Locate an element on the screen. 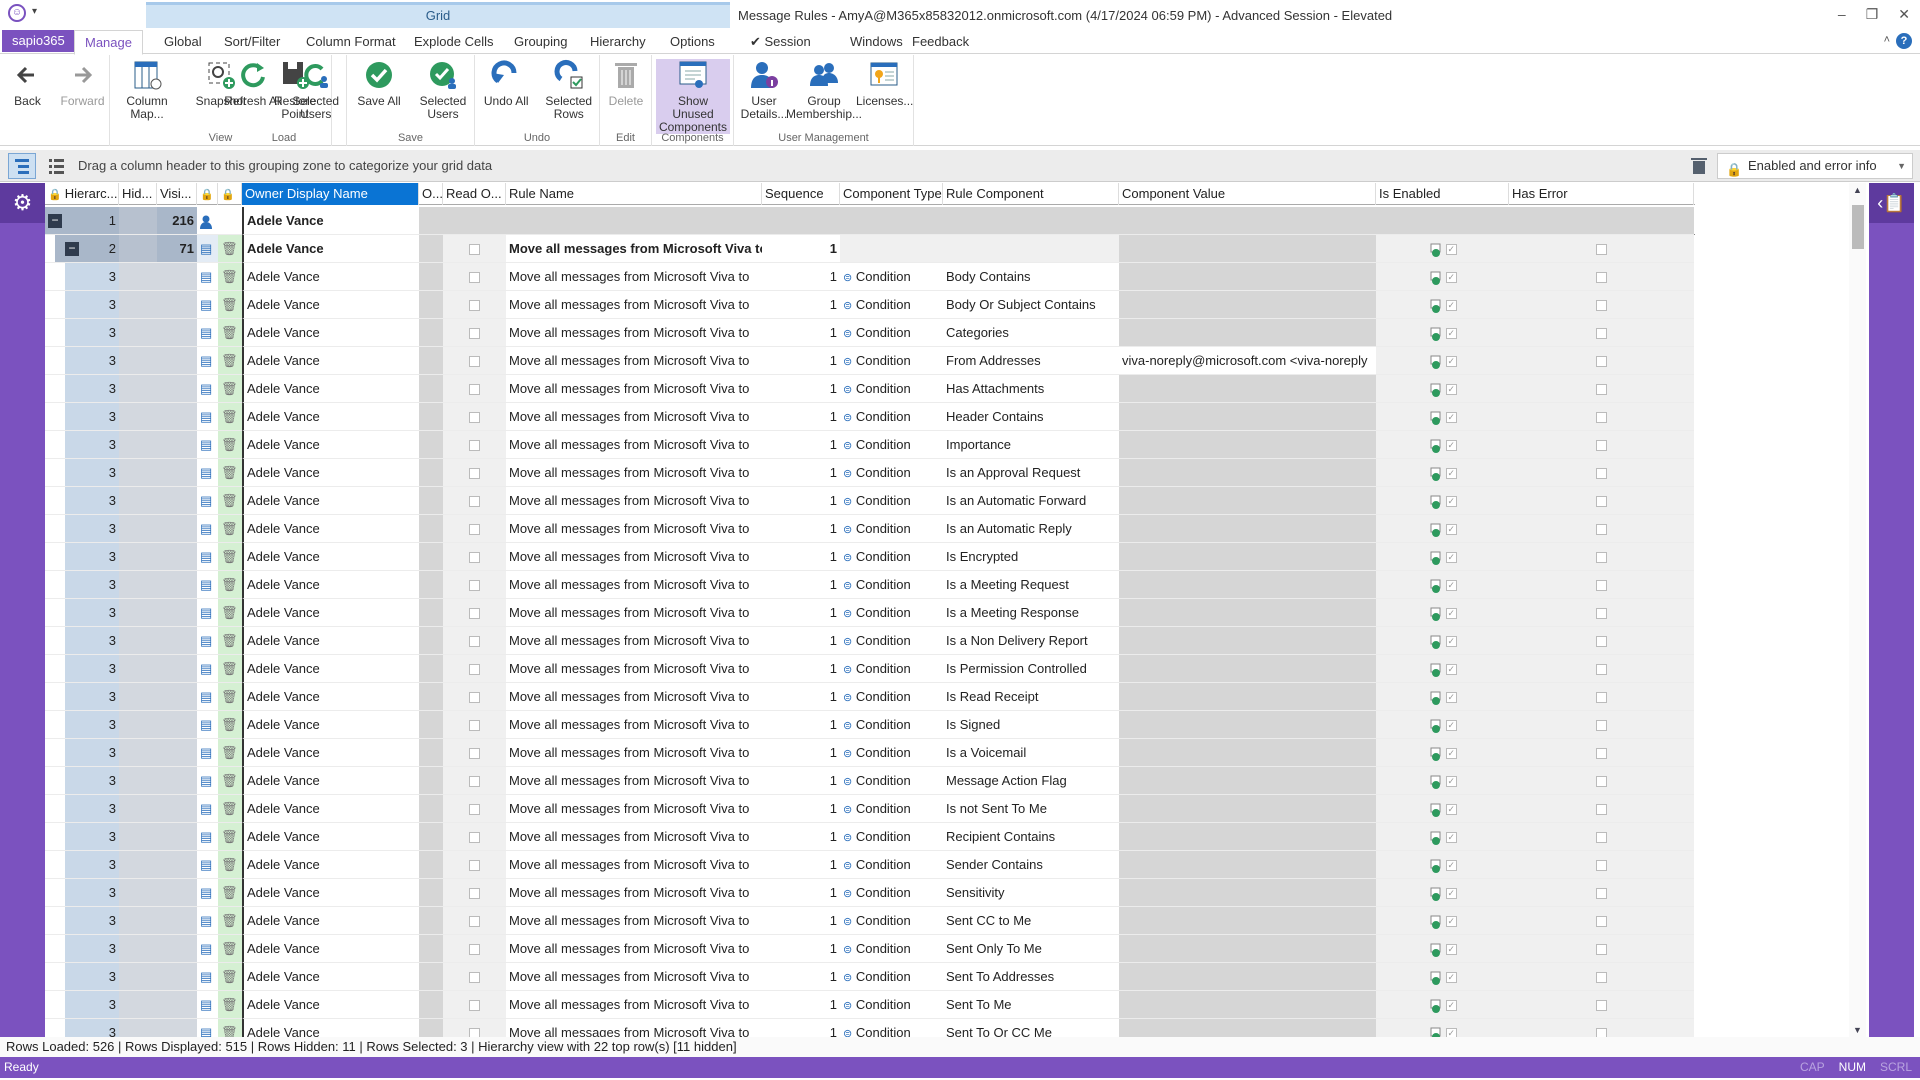 The height and width of the screenshot is (1080, 1920). column-preset-dropdown: 🔒 Enabled and error info ▼ is located at coordinates (1815, 166).